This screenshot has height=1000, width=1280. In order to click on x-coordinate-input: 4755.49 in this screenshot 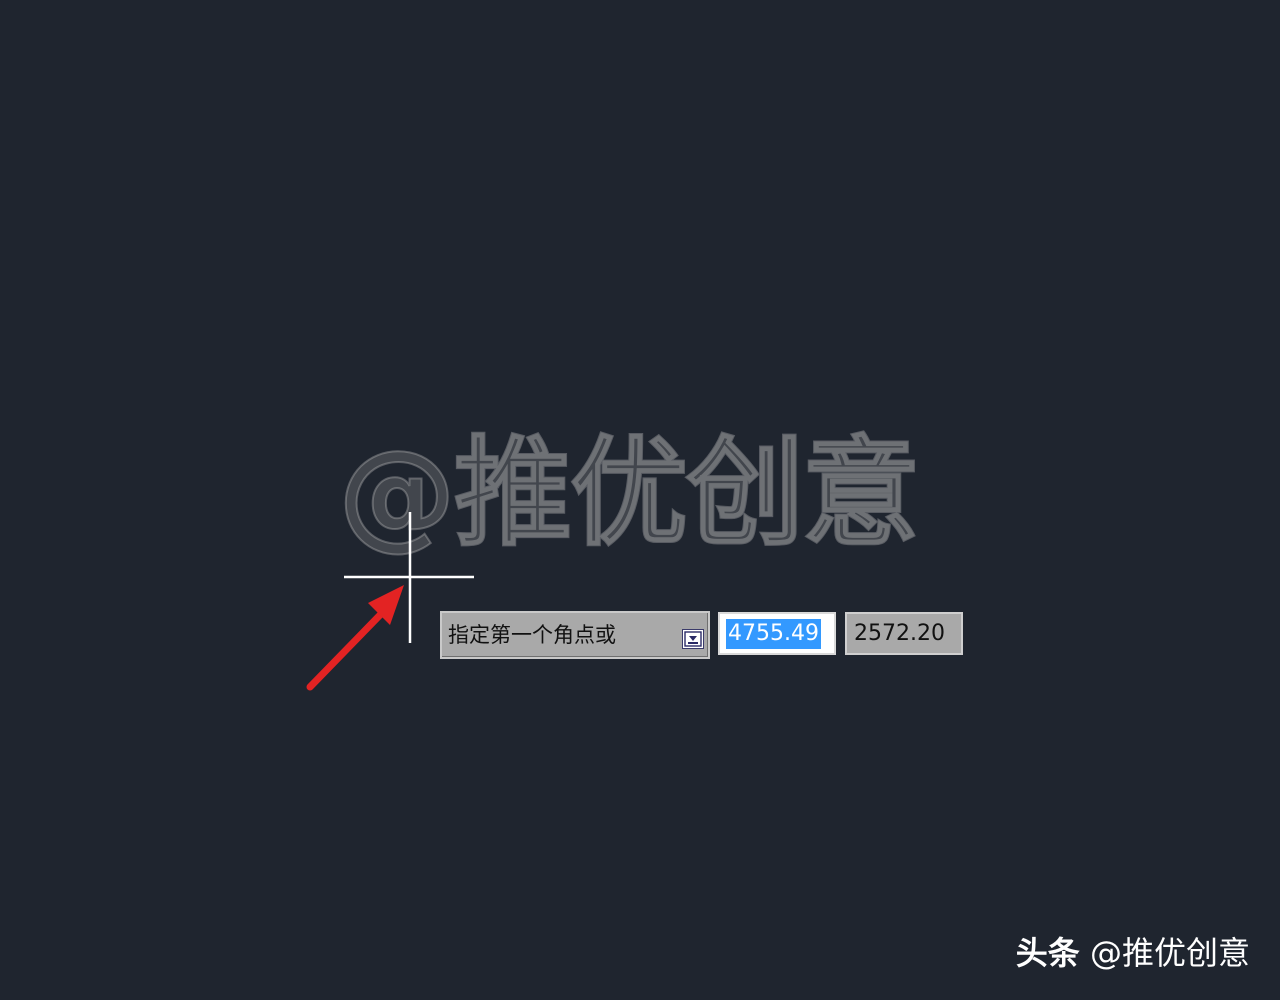, I will do `click(777, 633)`.